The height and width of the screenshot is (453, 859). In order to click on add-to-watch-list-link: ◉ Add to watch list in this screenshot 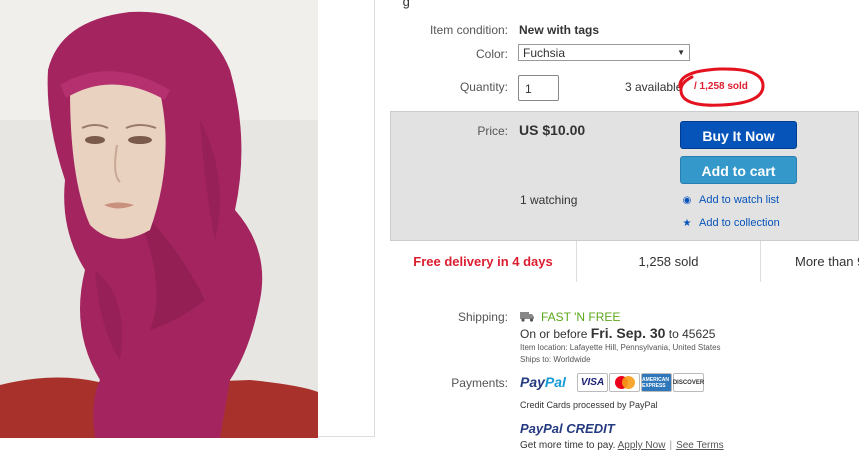, I will do `click(730, 200)`.